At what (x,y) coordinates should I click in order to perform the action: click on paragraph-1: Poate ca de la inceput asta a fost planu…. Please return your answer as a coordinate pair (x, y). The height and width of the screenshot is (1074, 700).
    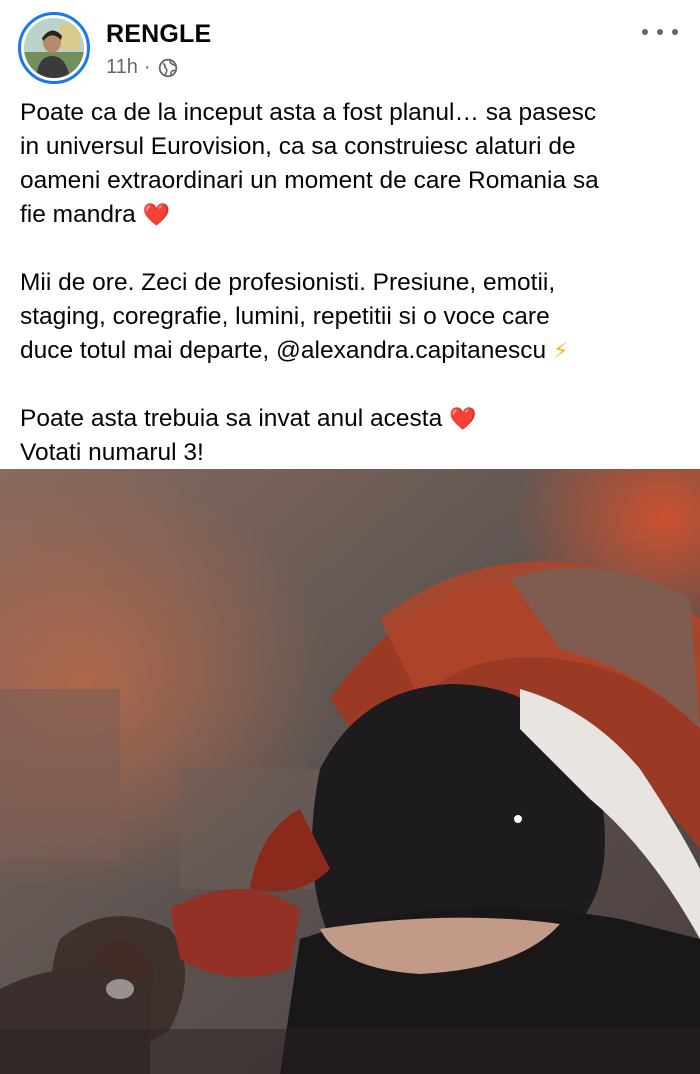
    Looking at the image, I should click on (352, 164).